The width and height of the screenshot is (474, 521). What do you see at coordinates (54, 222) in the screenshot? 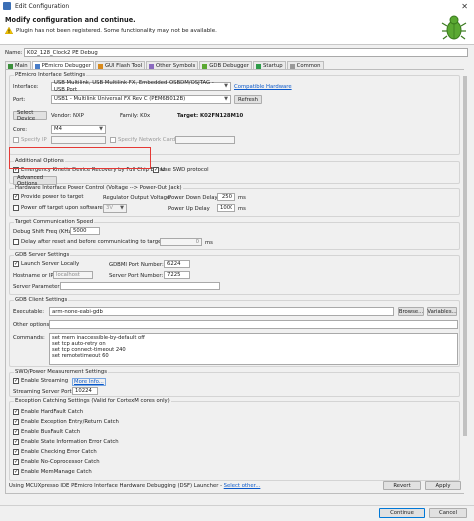
I see `group-title: Target Communication Speed` at bounding box center [54, 222].